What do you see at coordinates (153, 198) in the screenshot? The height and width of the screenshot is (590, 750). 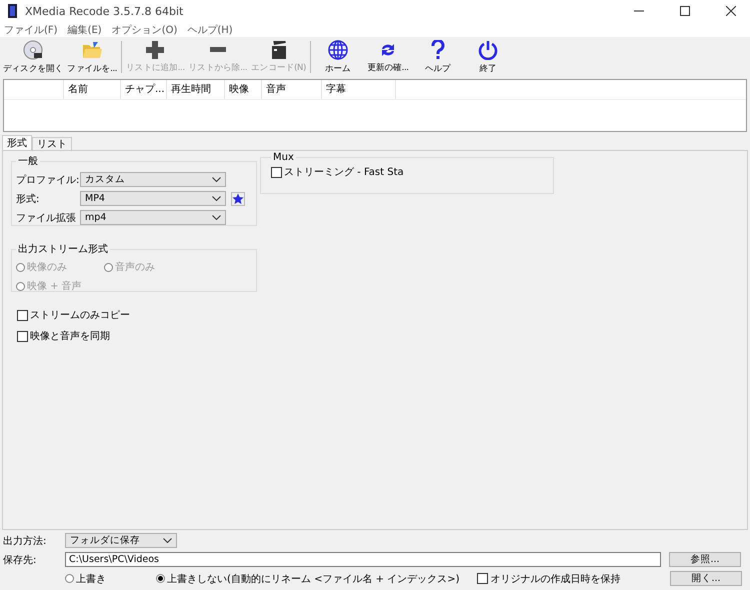 I see `dropdown: MP4` at bounding box center [153, 198].